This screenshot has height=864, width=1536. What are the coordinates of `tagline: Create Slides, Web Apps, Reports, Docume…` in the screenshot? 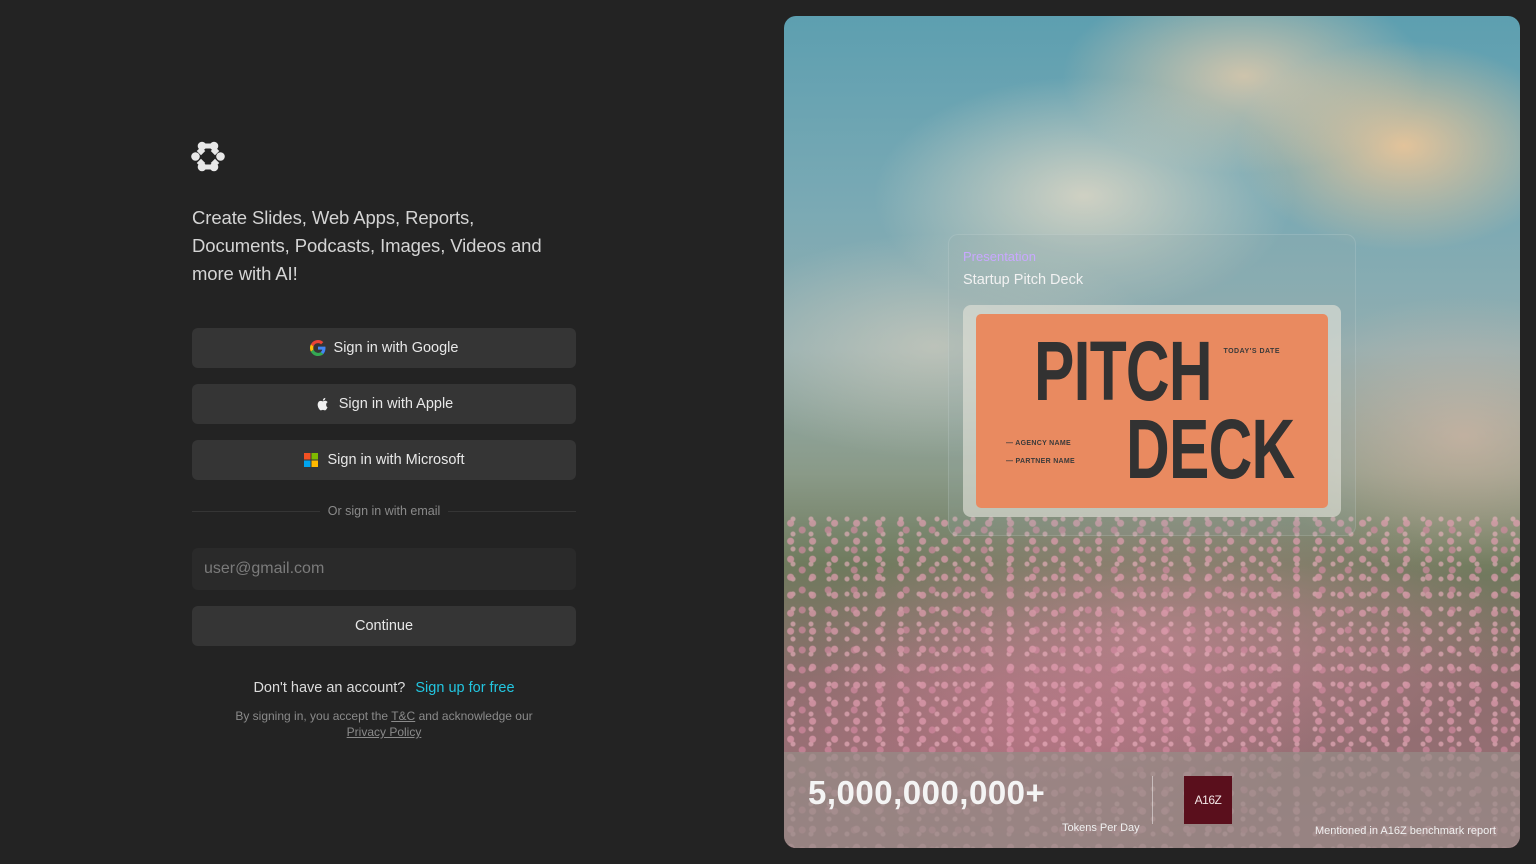 It's located at (367, 245).